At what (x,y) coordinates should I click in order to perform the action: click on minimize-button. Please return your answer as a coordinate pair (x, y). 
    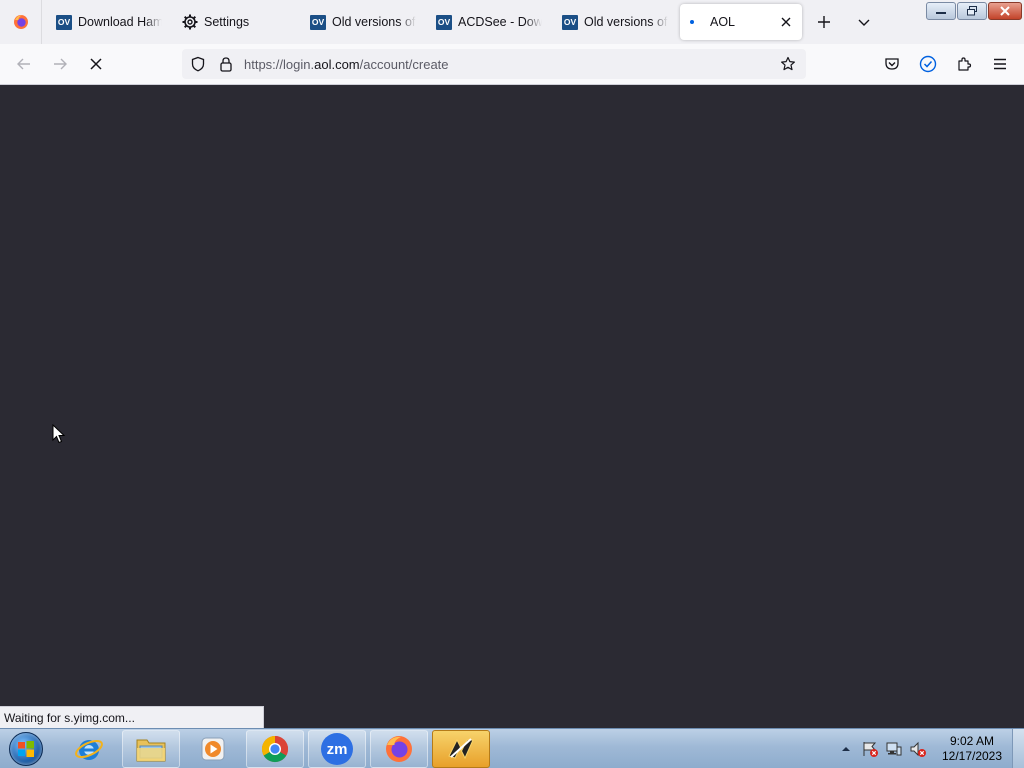
    Looking at the image, I should click on (941, 11).